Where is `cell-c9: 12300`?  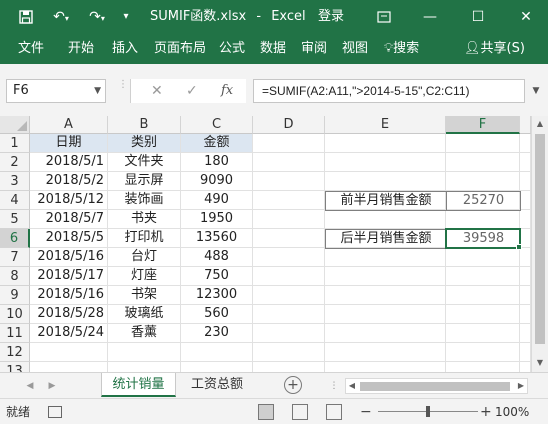 cell-c9: 12300 is located at coordinates (217, 295).